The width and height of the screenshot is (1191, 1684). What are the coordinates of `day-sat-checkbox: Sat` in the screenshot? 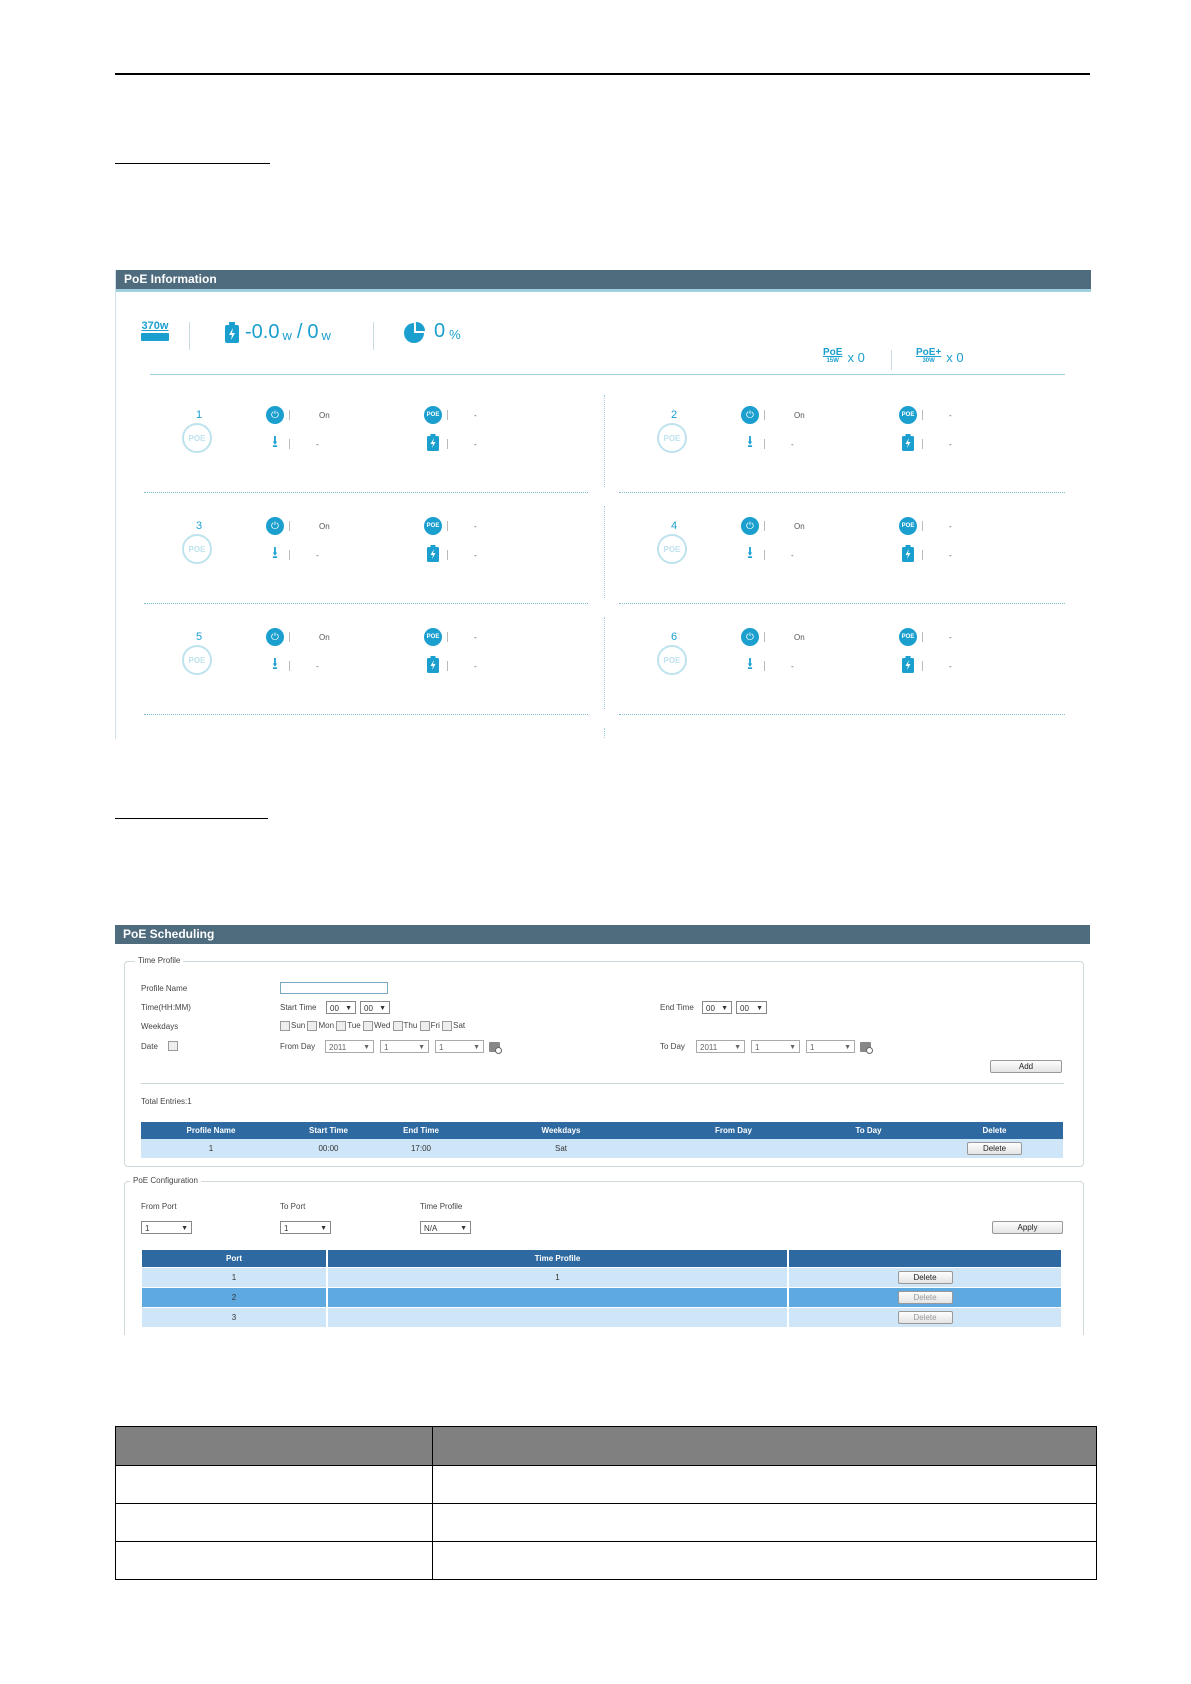 It's located at (453, 1026).